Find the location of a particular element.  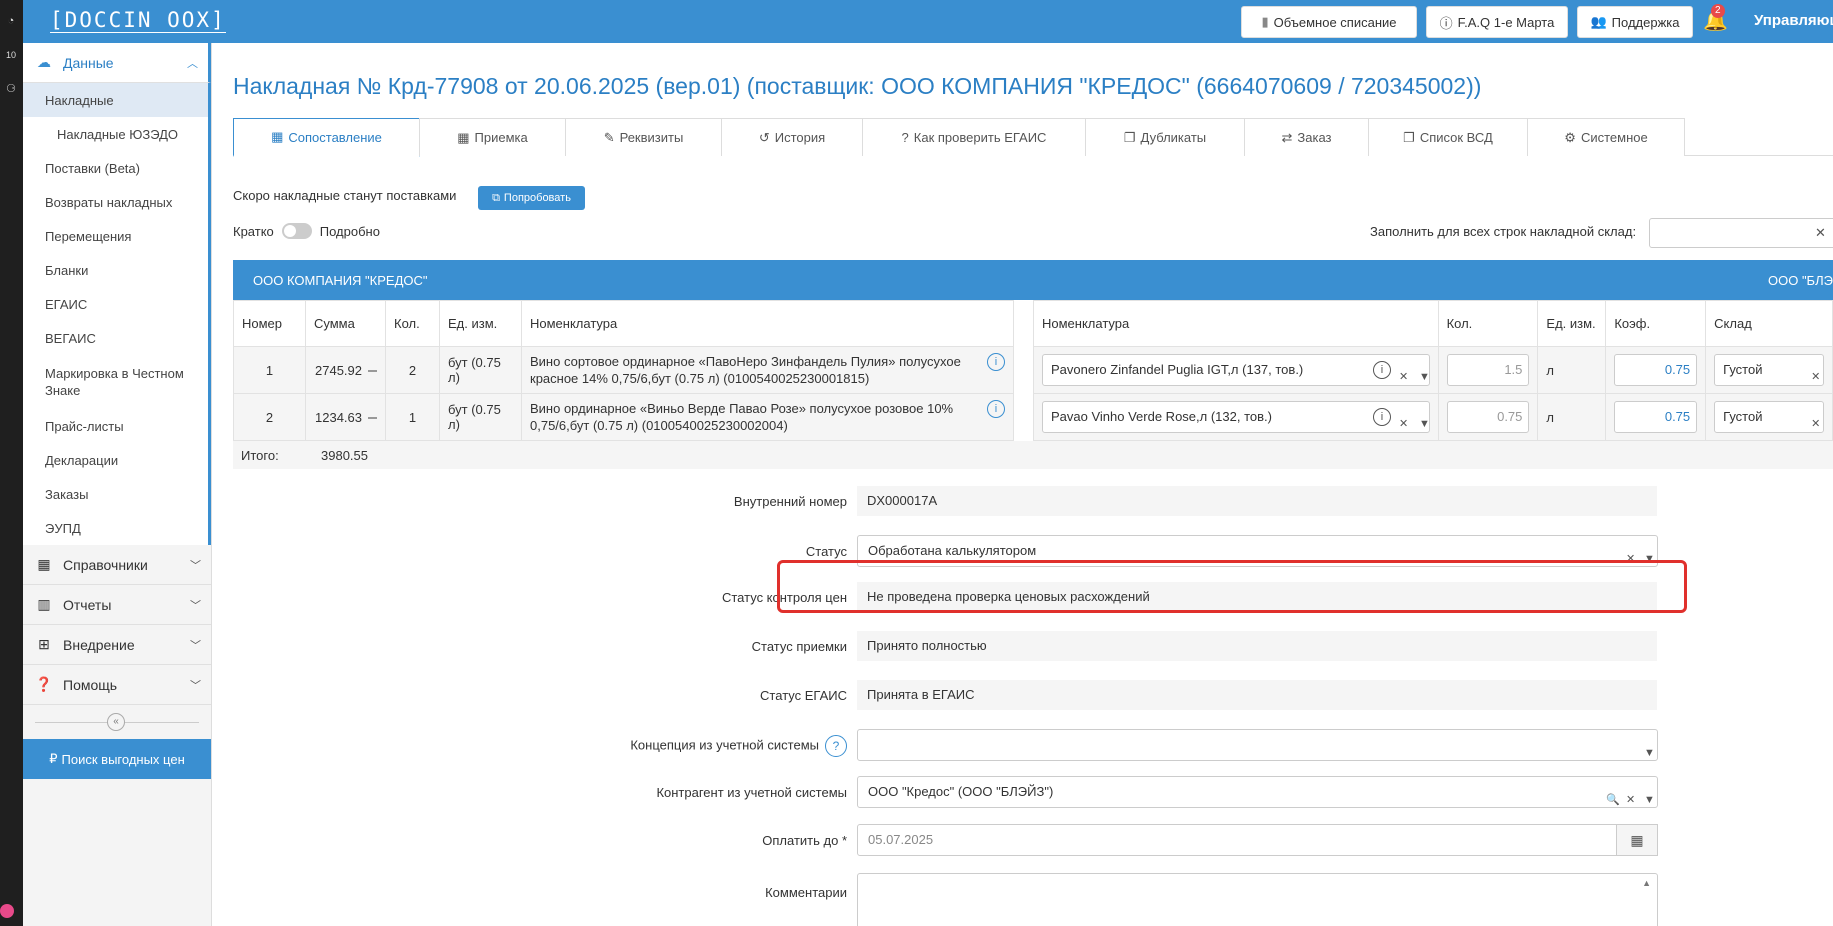

concept-select: ▼ is located at coordinates (1257, 745).